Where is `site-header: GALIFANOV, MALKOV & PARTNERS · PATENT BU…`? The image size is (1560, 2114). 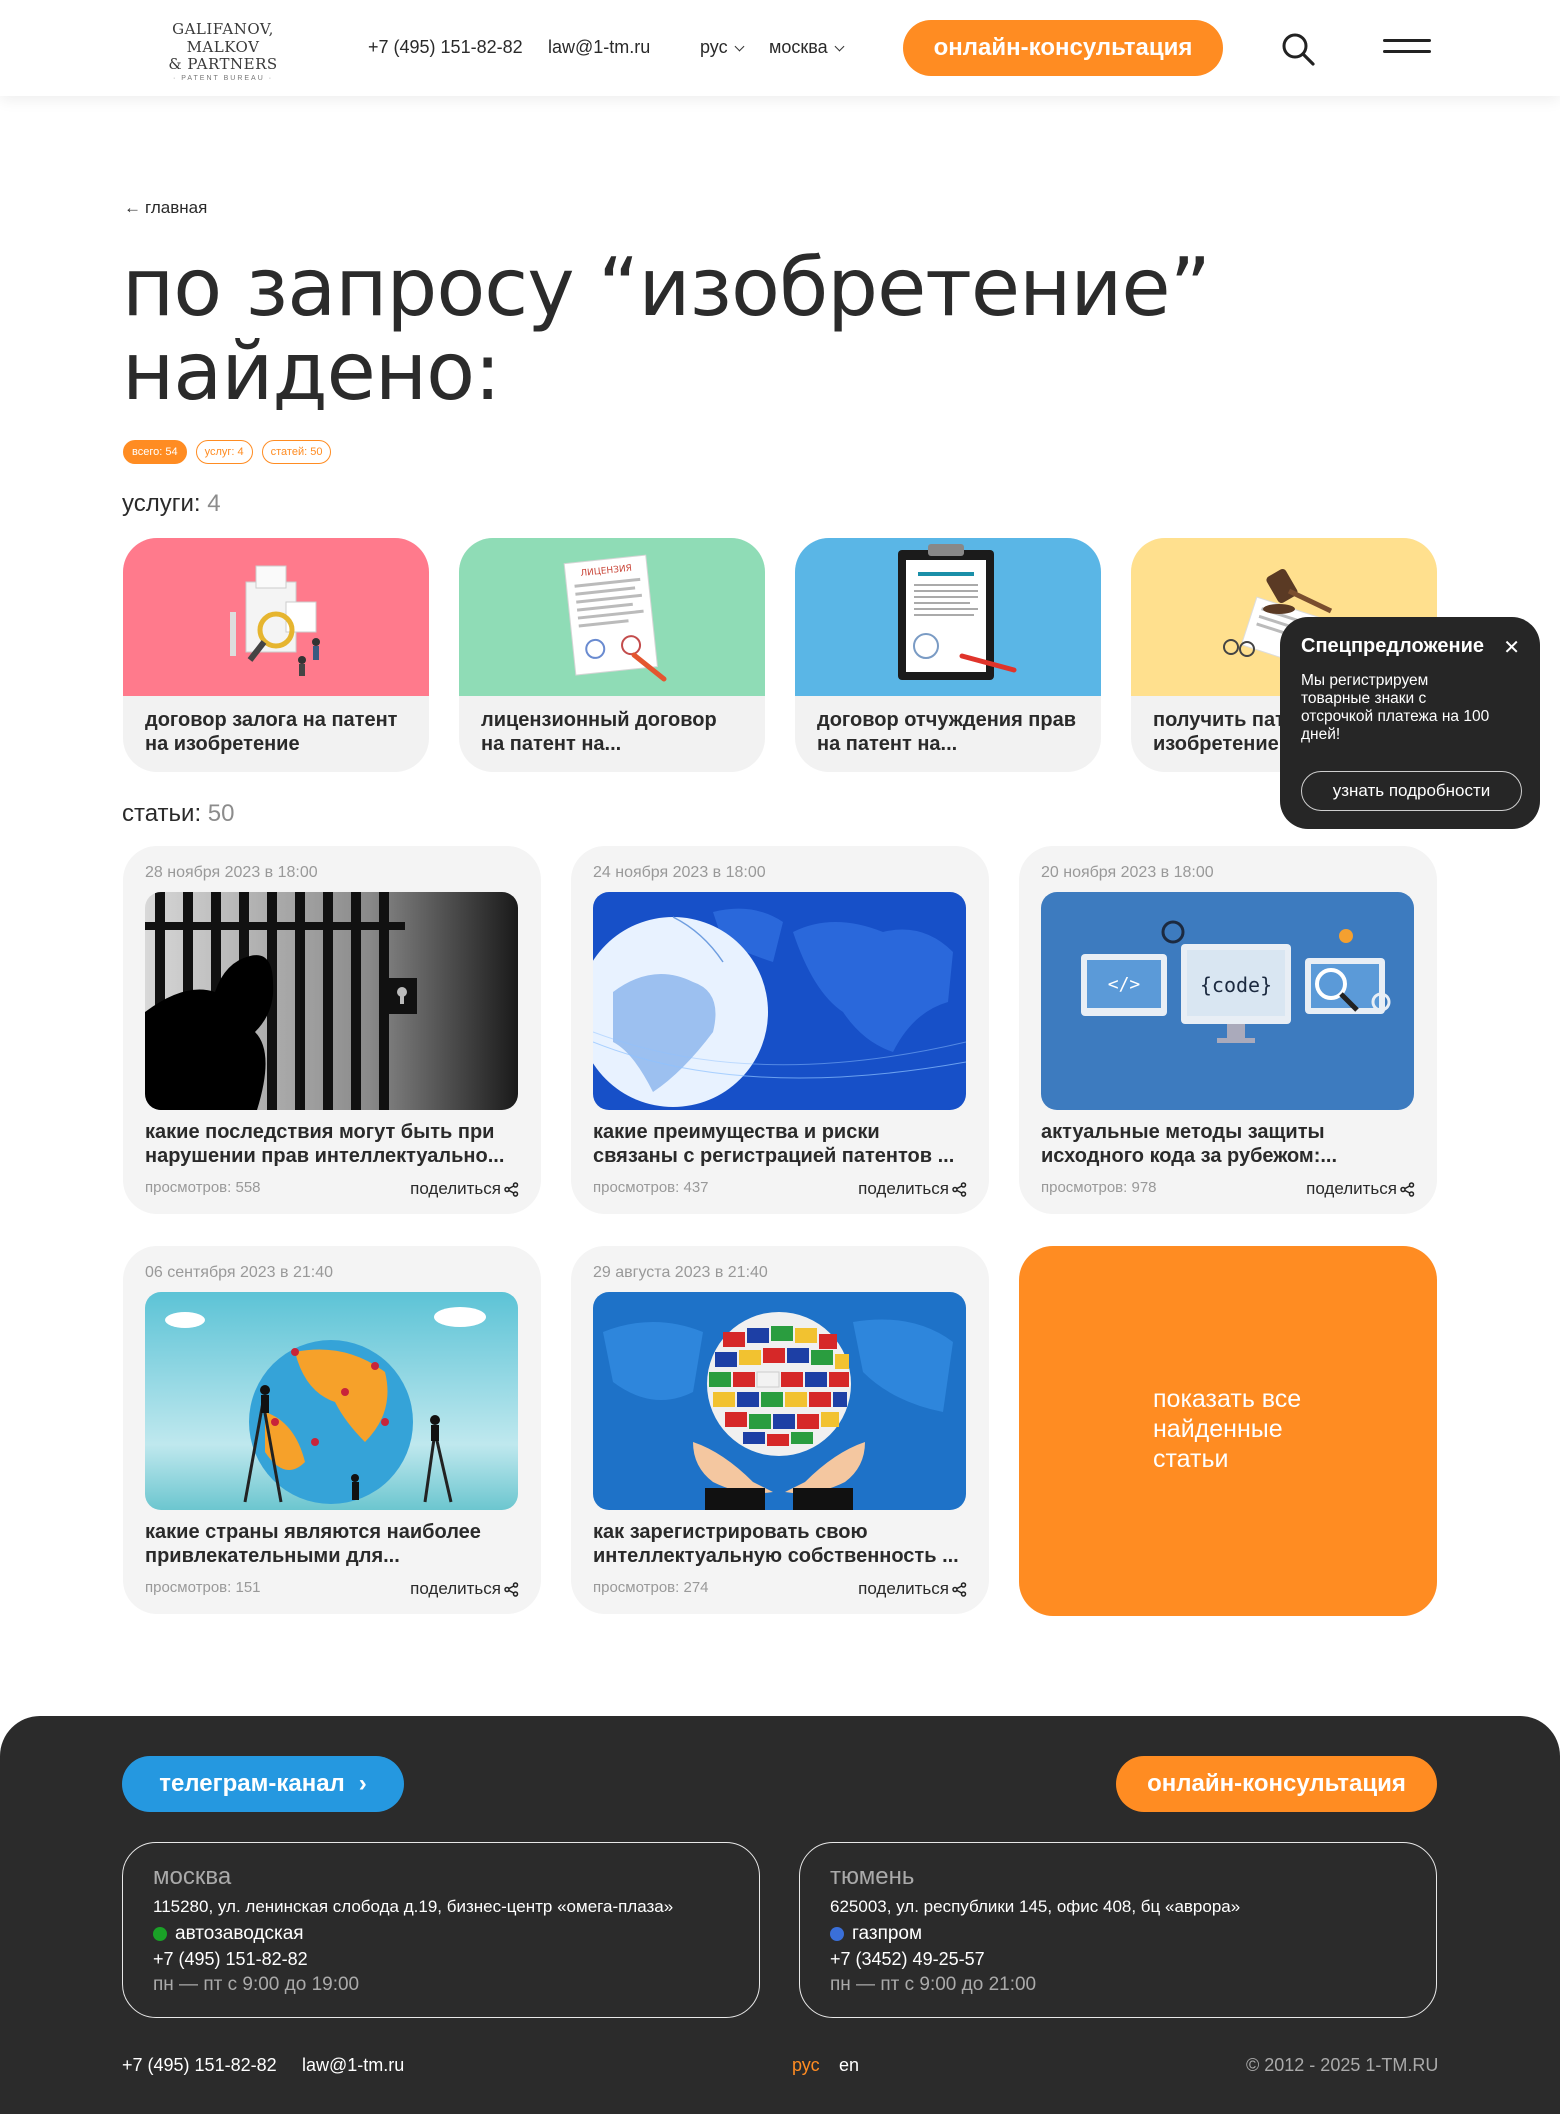
site-header: GALIFANOV, MALKOV & PARTNERS · PATENT BU… is located at coordinates (780, 48).